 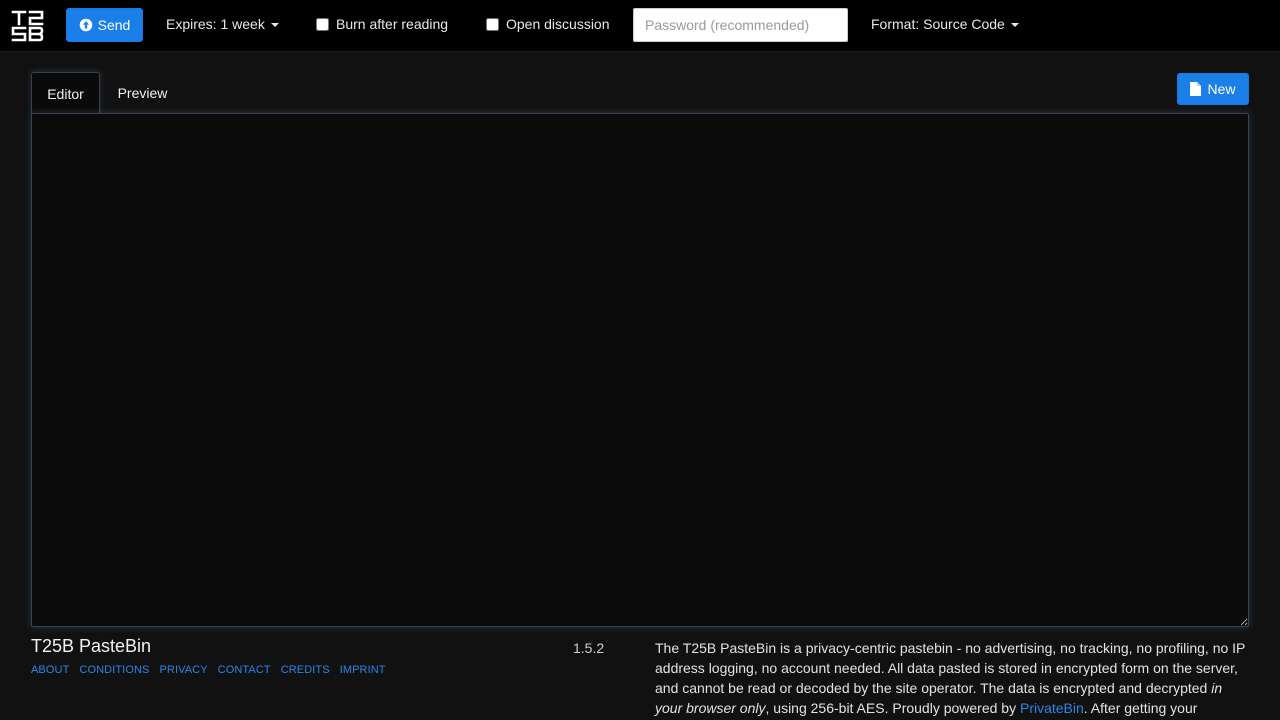 What do you see at coordinates (28, 26) in the screenshot?
I see `t25b-logo` at bounding box center [28, 26].